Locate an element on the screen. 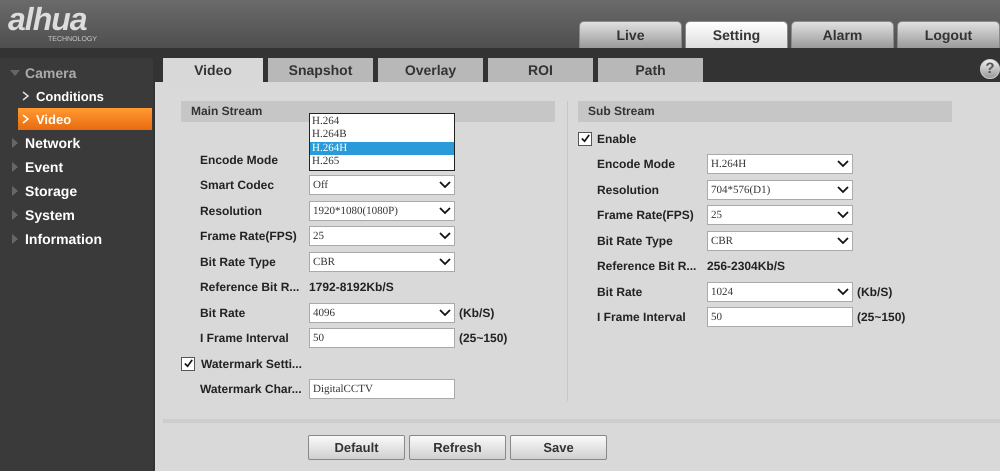 This screenshot has width=1000, height=471. dropdown-field: H.264H is located at coordinates (780, 164).